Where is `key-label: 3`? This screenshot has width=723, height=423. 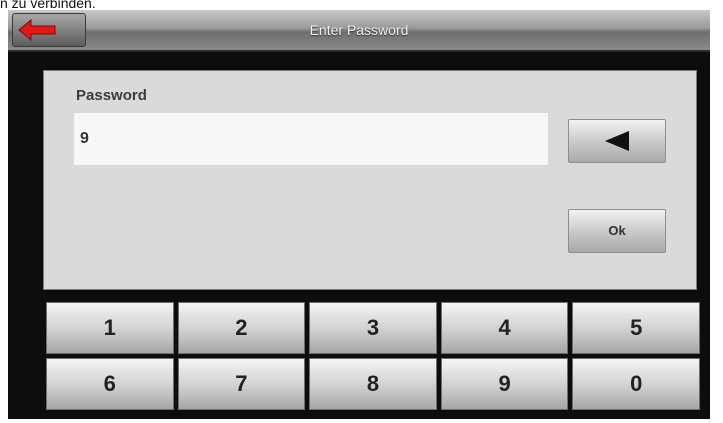 key-label: 3 is located at coordinates (373, 327).